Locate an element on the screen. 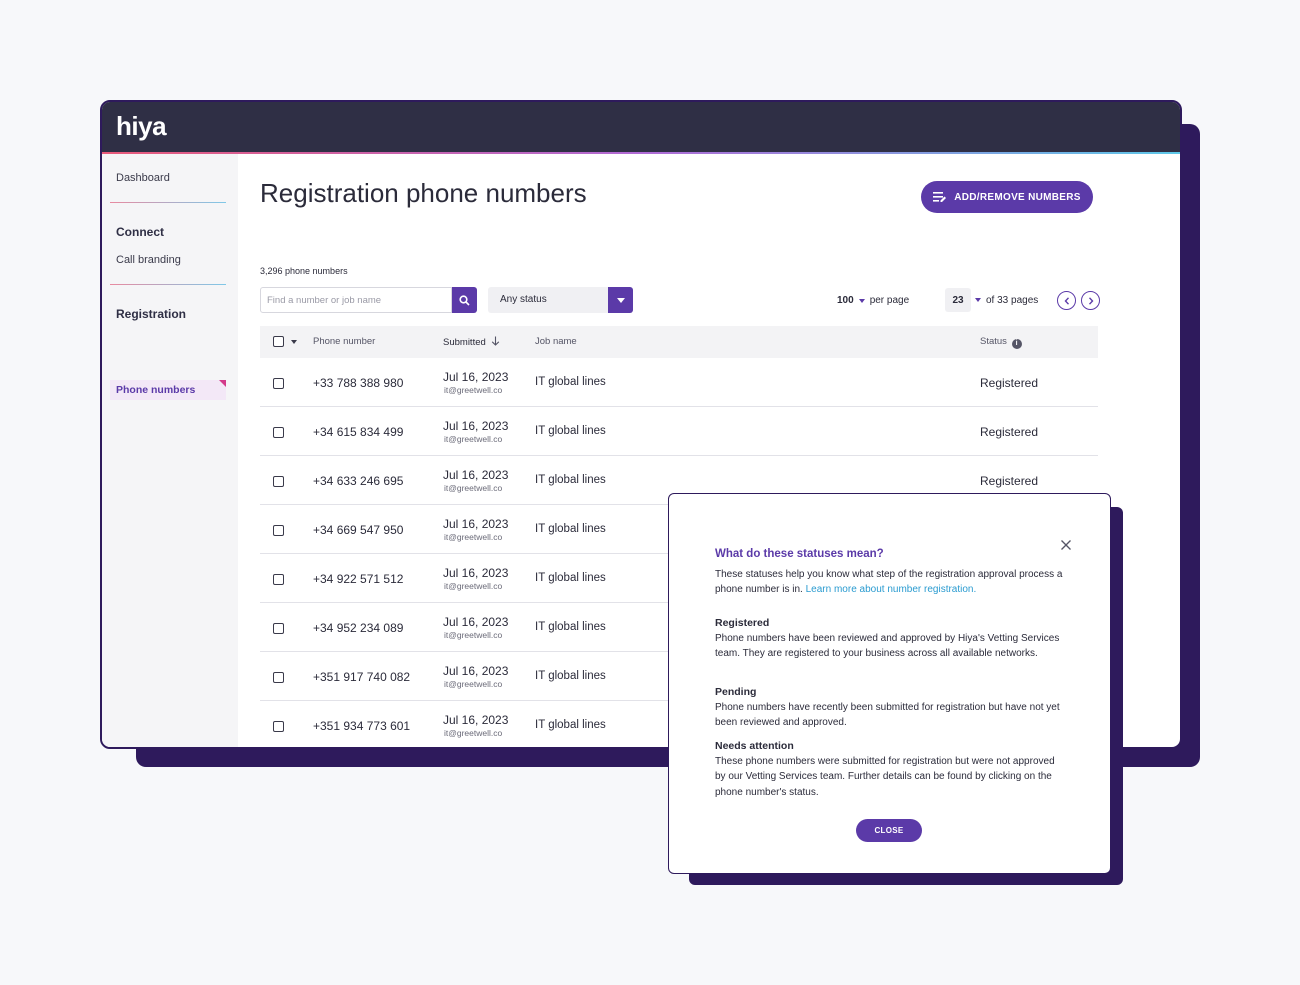 Image resolution: width=1300 pixels, height=985 pixels. search-input: Find a number or job name is located at coordinates (356, 300).